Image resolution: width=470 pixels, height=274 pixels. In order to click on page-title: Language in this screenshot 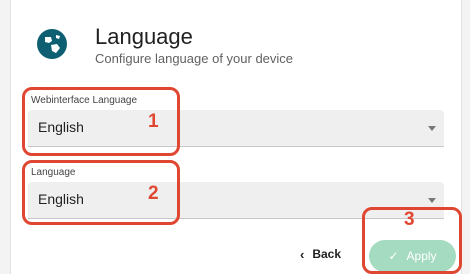, I will do `click(144, 36)`.